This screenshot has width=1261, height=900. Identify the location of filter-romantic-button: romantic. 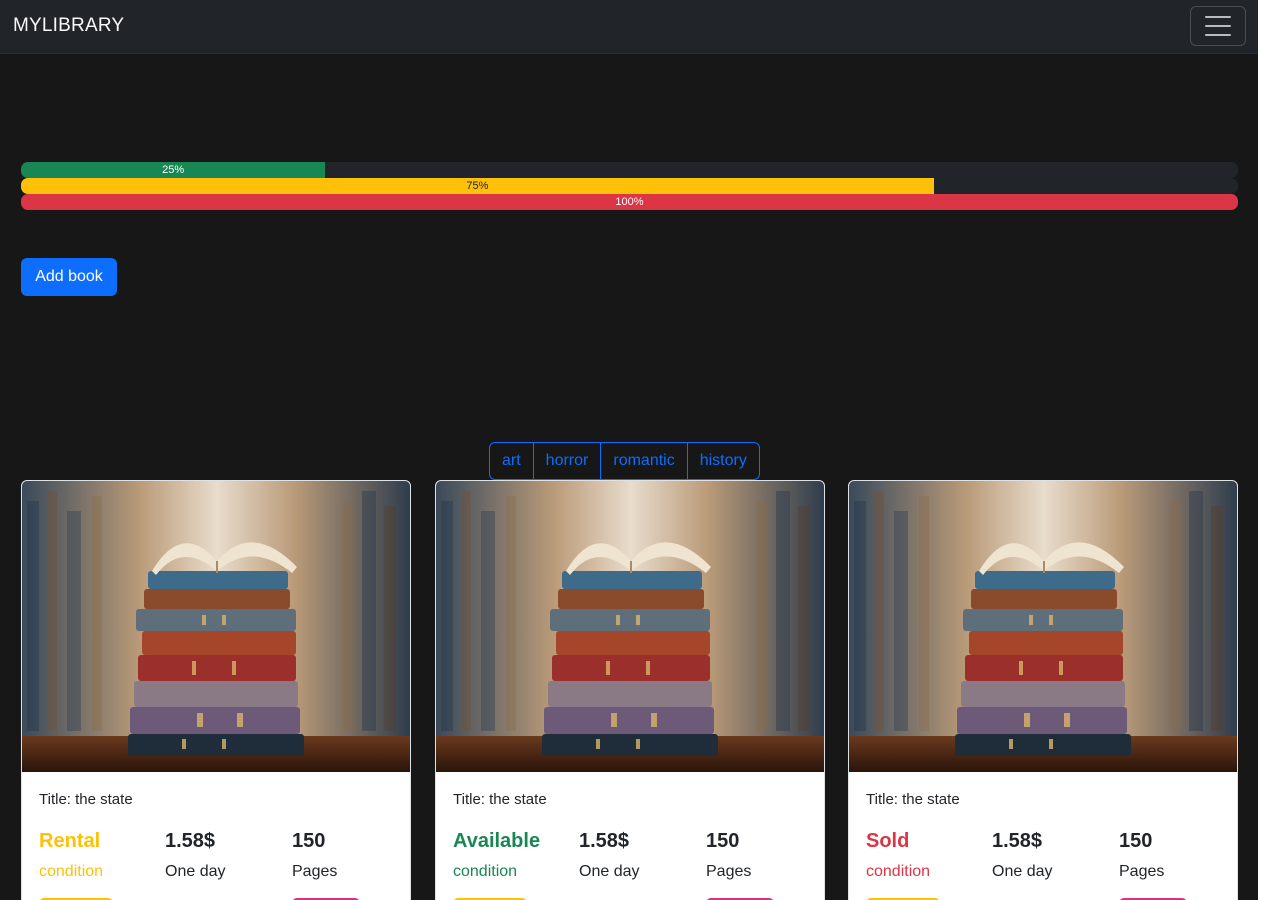
(644, 461).